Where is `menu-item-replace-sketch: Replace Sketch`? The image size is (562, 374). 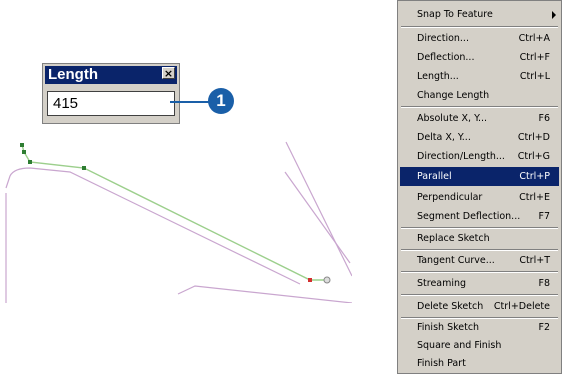
menu-item-replace-sketch: Replace Sketch is located at coordinates (479, 238).